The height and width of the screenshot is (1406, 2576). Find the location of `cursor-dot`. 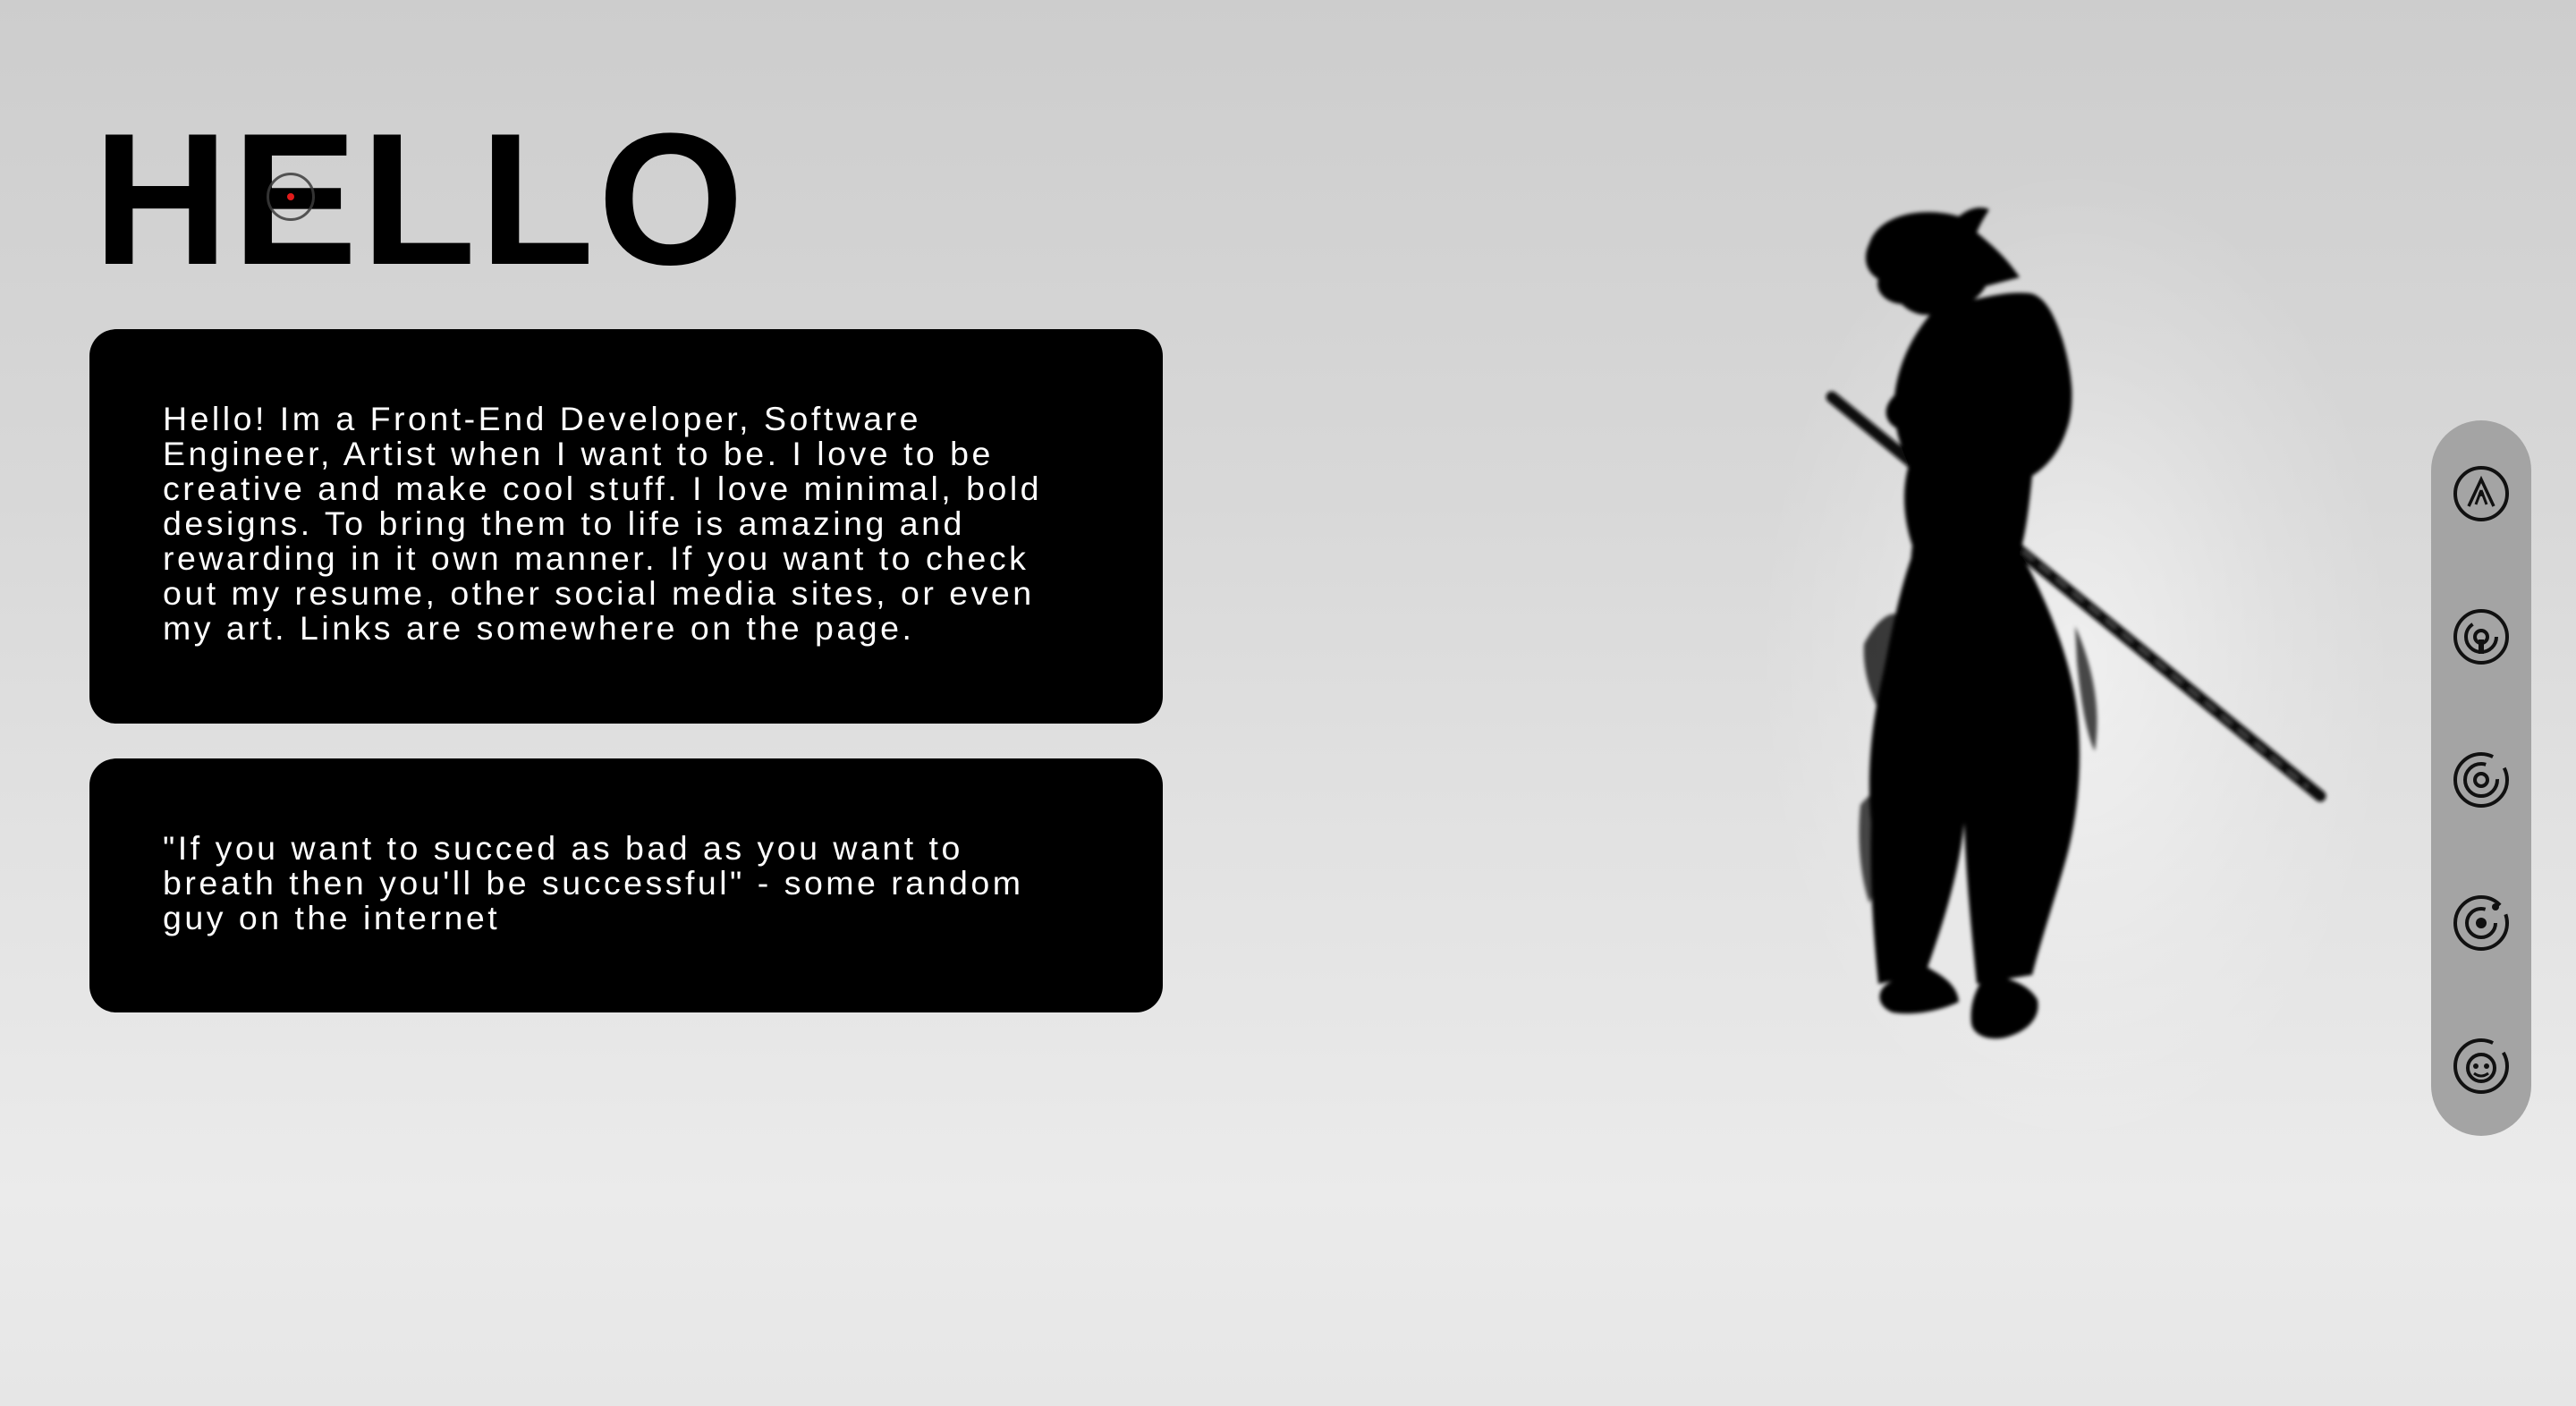

cursor-dot is located at coordinates (290, 197).